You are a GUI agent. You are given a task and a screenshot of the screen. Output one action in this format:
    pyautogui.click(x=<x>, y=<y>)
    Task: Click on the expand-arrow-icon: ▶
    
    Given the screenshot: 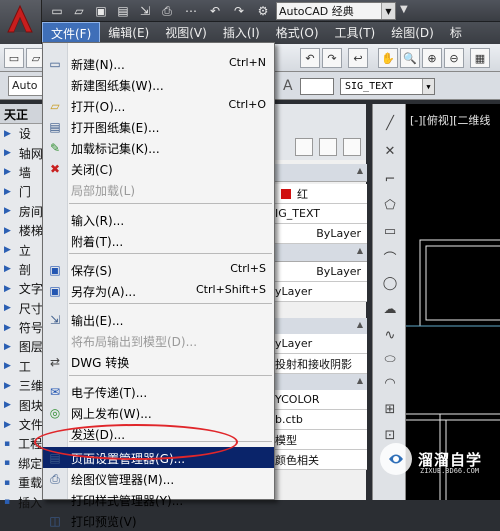 What is the action you would take?
    pyautogui.click(x=7, y=250)
    